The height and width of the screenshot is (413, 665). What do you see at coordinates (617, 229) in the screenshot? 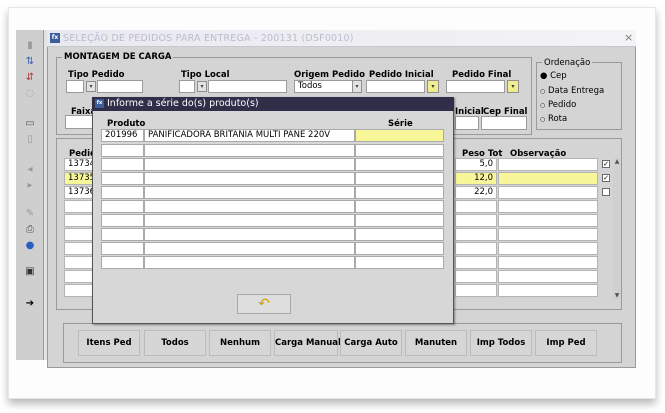
I see `table-scrollbar` at bounding box center [617, 229].